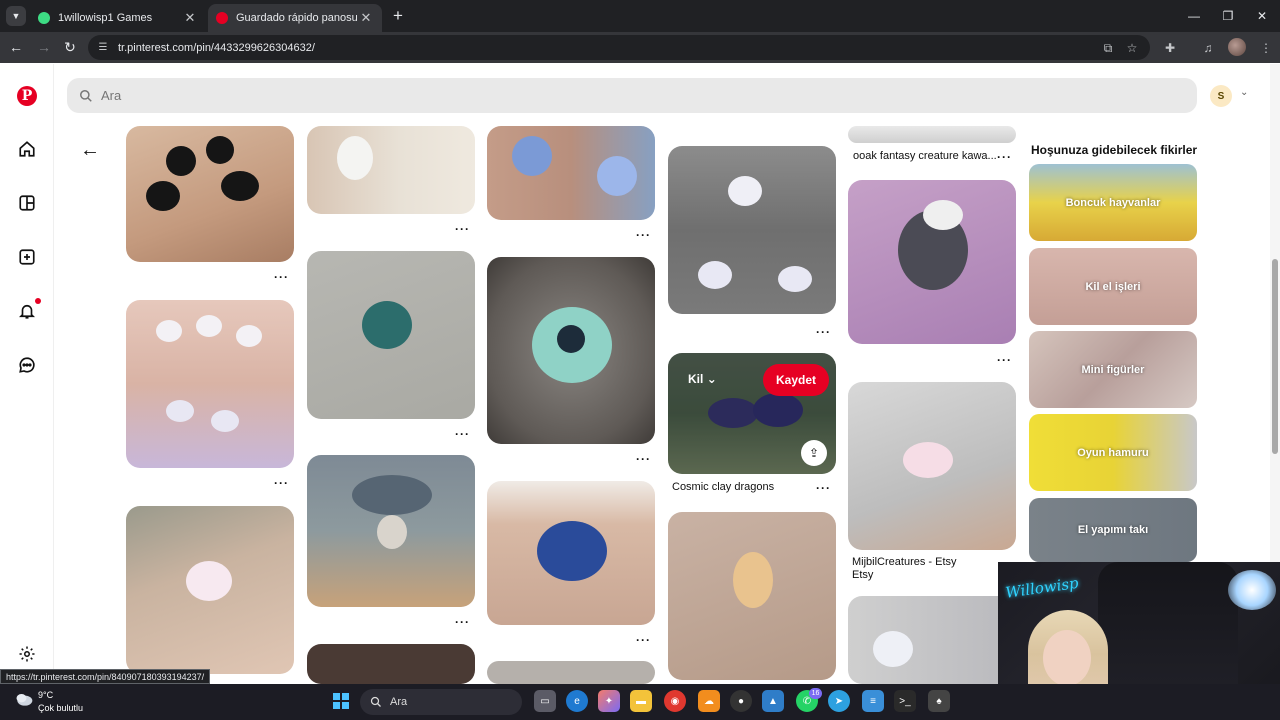 The image size is (1280, 720). What do you see at coordinates (632, 95) in the screenshot?
I see `search-input: Ara` at bounding box center [632, 95].